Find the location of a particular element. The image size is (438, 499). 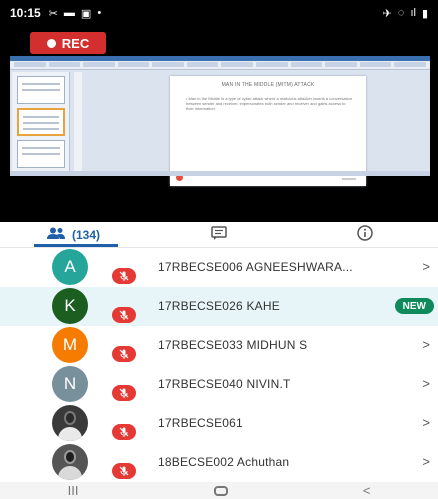

chat-icon is located at coordinates (219, 234).